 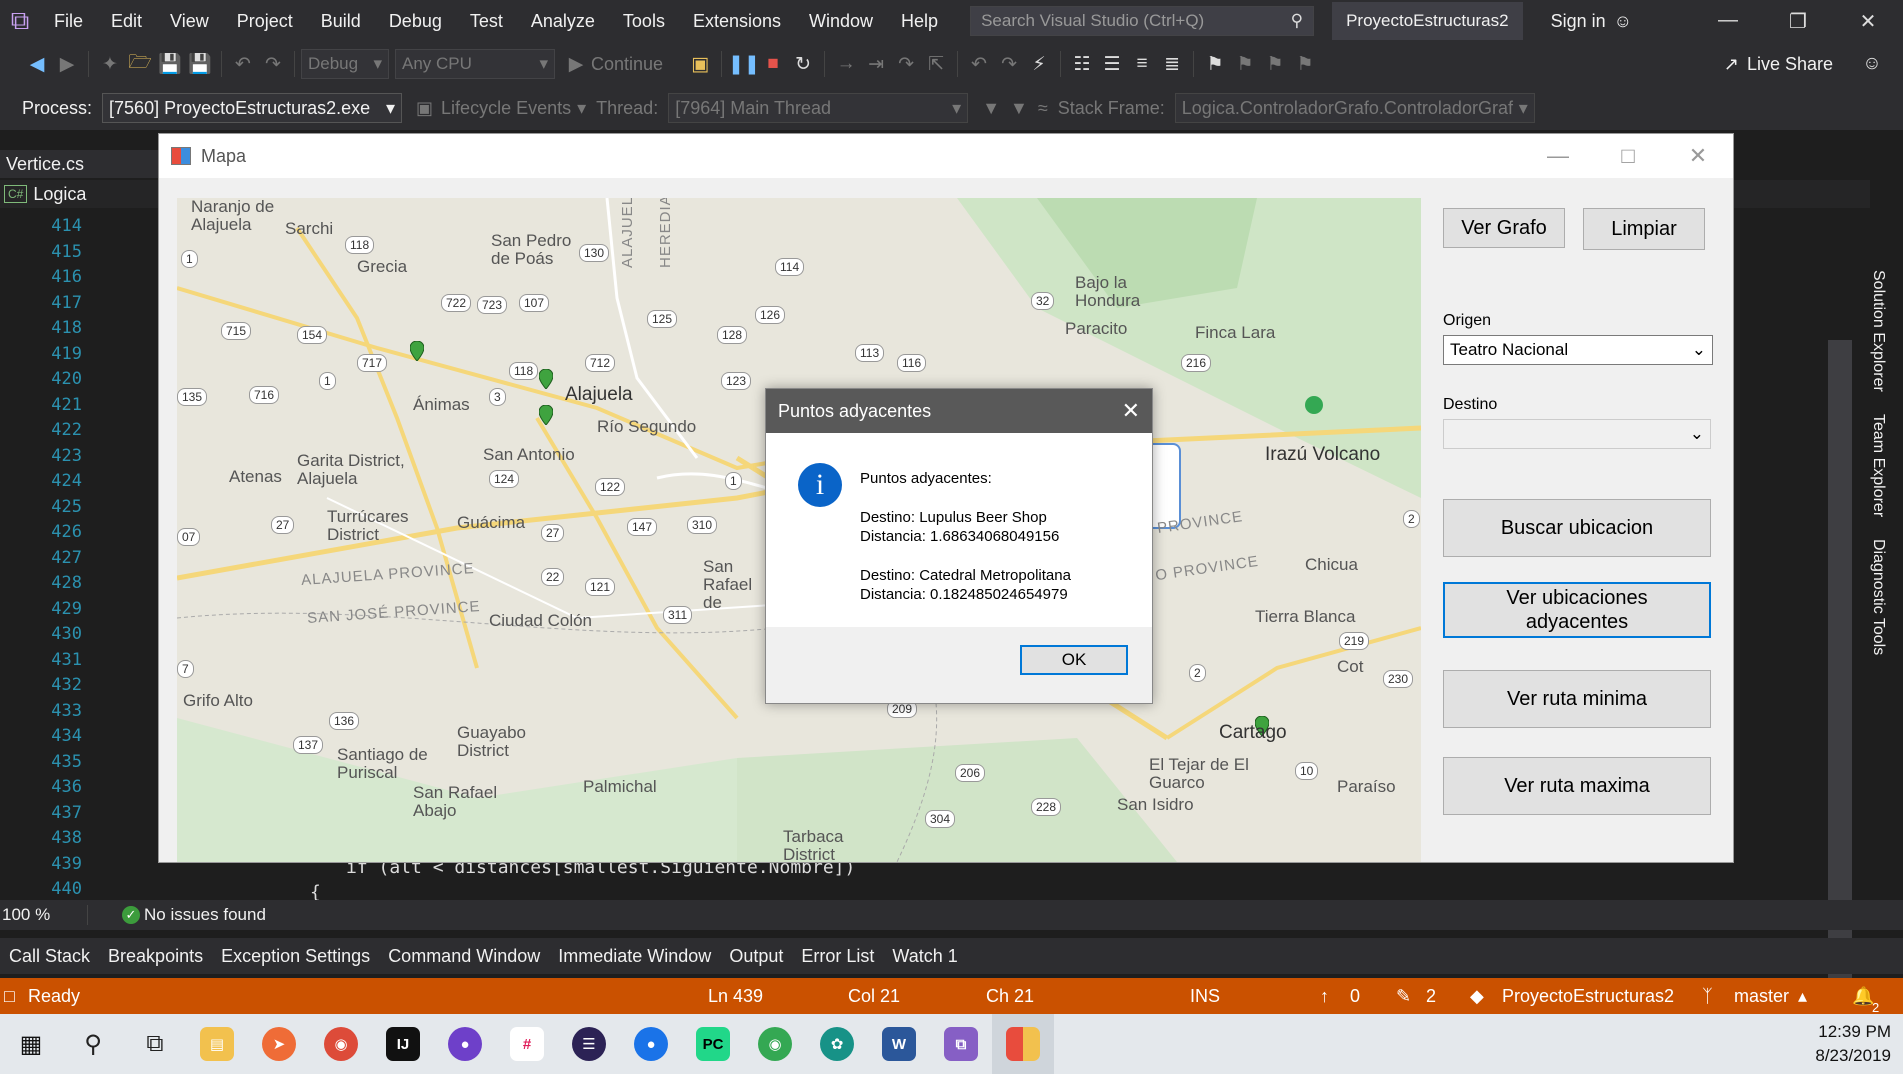 I want to click on step-into-icon: ⇥, so click(x=876, y=64).